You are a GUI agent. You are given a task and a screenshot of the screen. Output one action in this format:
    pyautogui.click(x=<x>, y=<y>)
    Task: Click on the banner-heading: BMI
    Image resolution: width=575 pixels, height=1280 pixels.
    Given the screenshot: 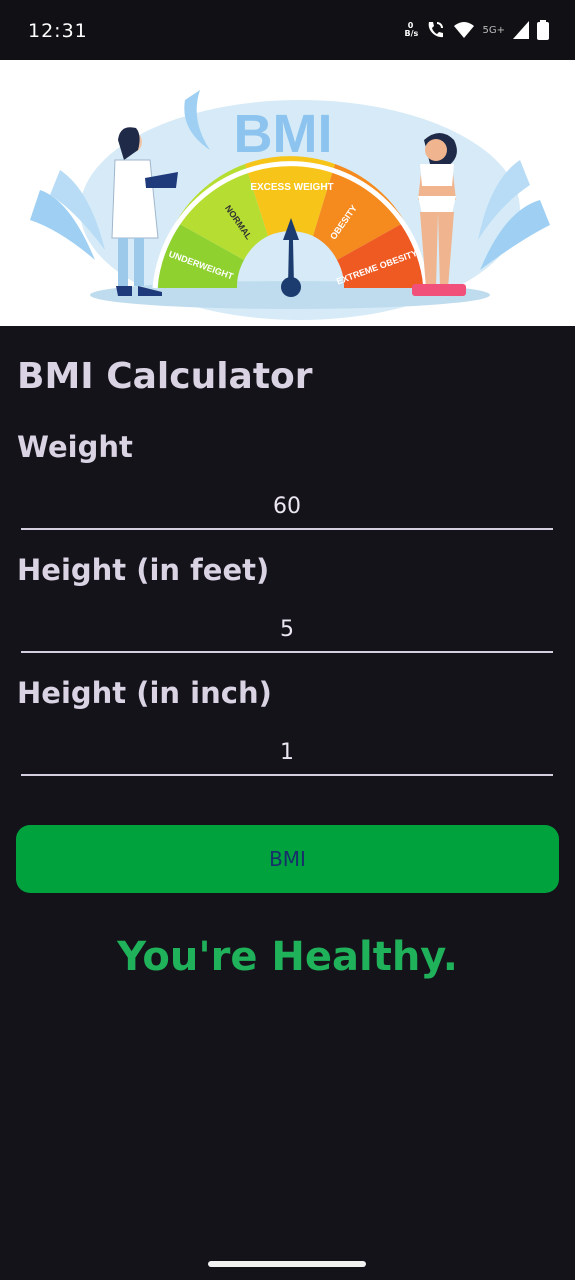 What is the action you would take?
    pyautogui.click(x=283, y=134)
    